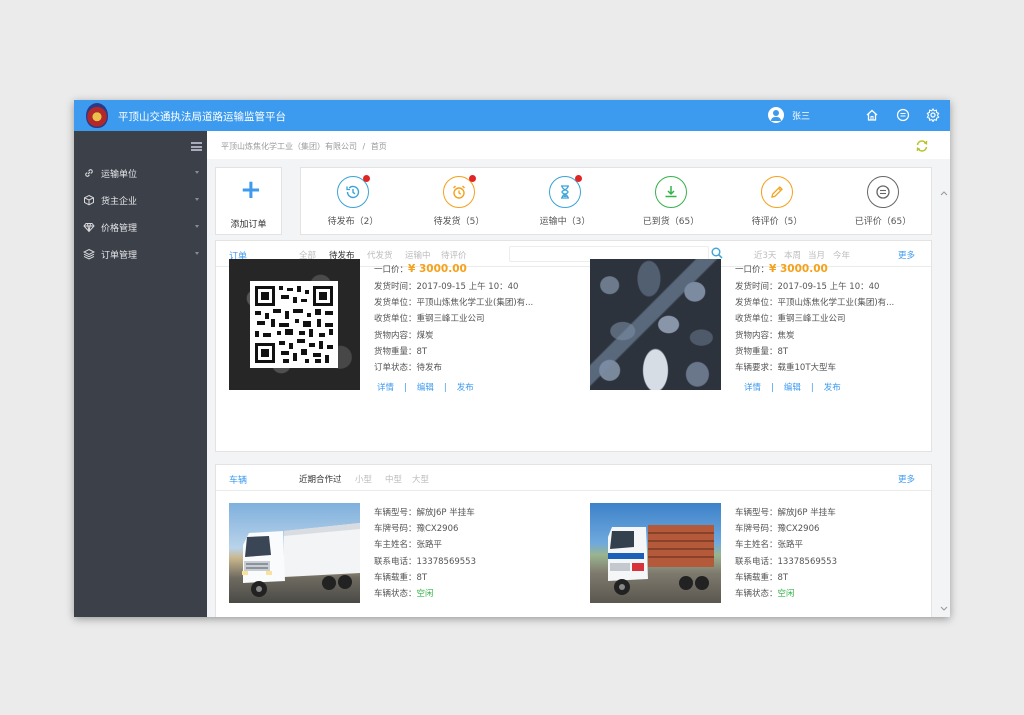  I want to click on status-pending-publish: 待发布（2）, so click(353, 201).